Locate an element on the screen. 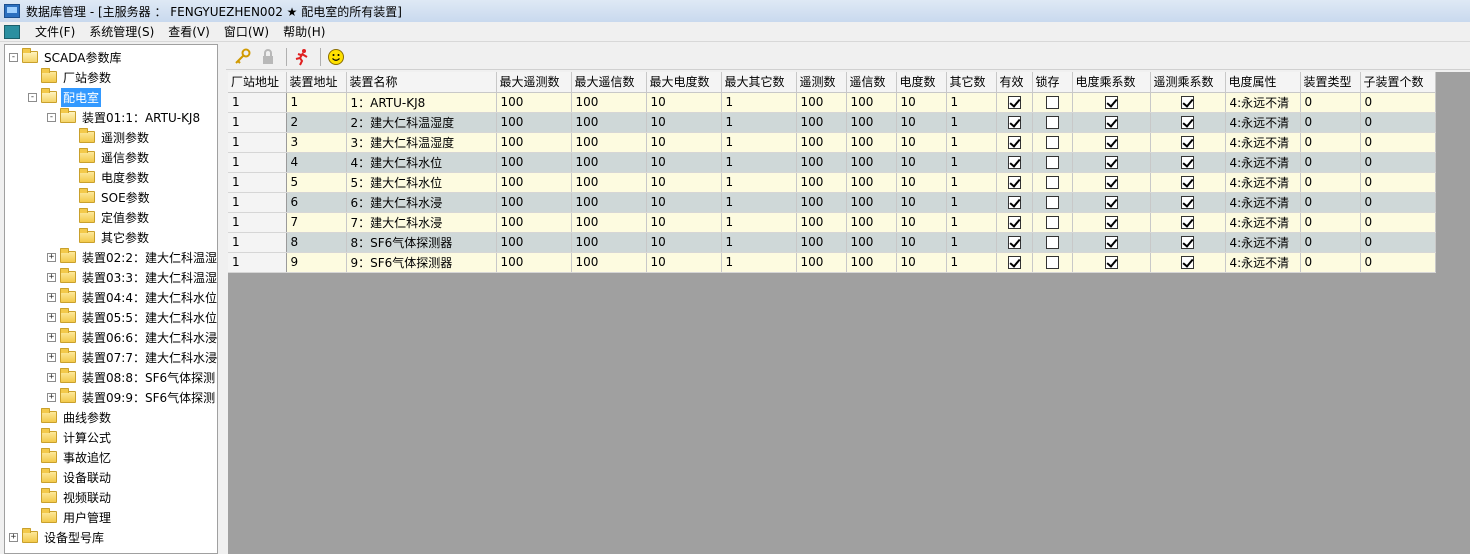  table-cell: 4：建大仁科水位 is located at coordinates (421, 162).